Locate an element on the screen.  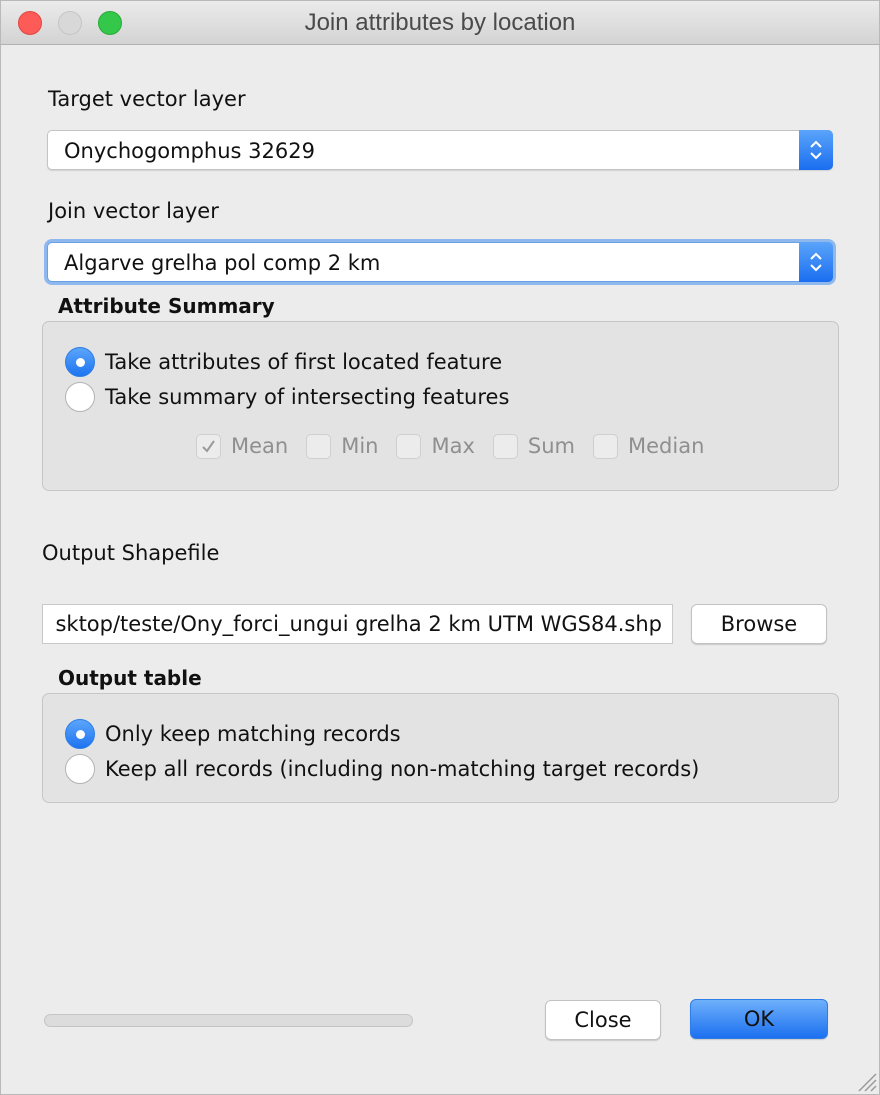
checkbox-max: Max is located at coordinates (435, 446).